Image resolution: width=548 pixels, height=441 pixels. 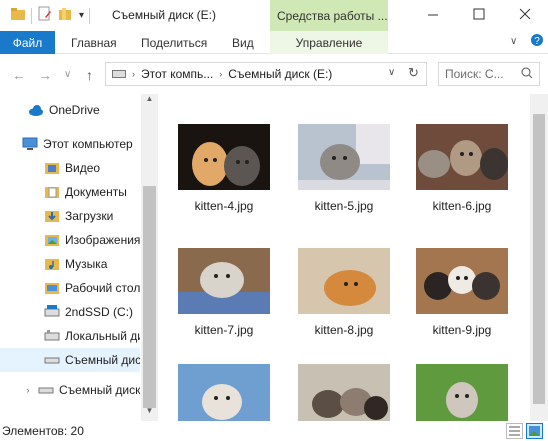 I want to click on tab-file: Файл, so click(x=27, y=42).